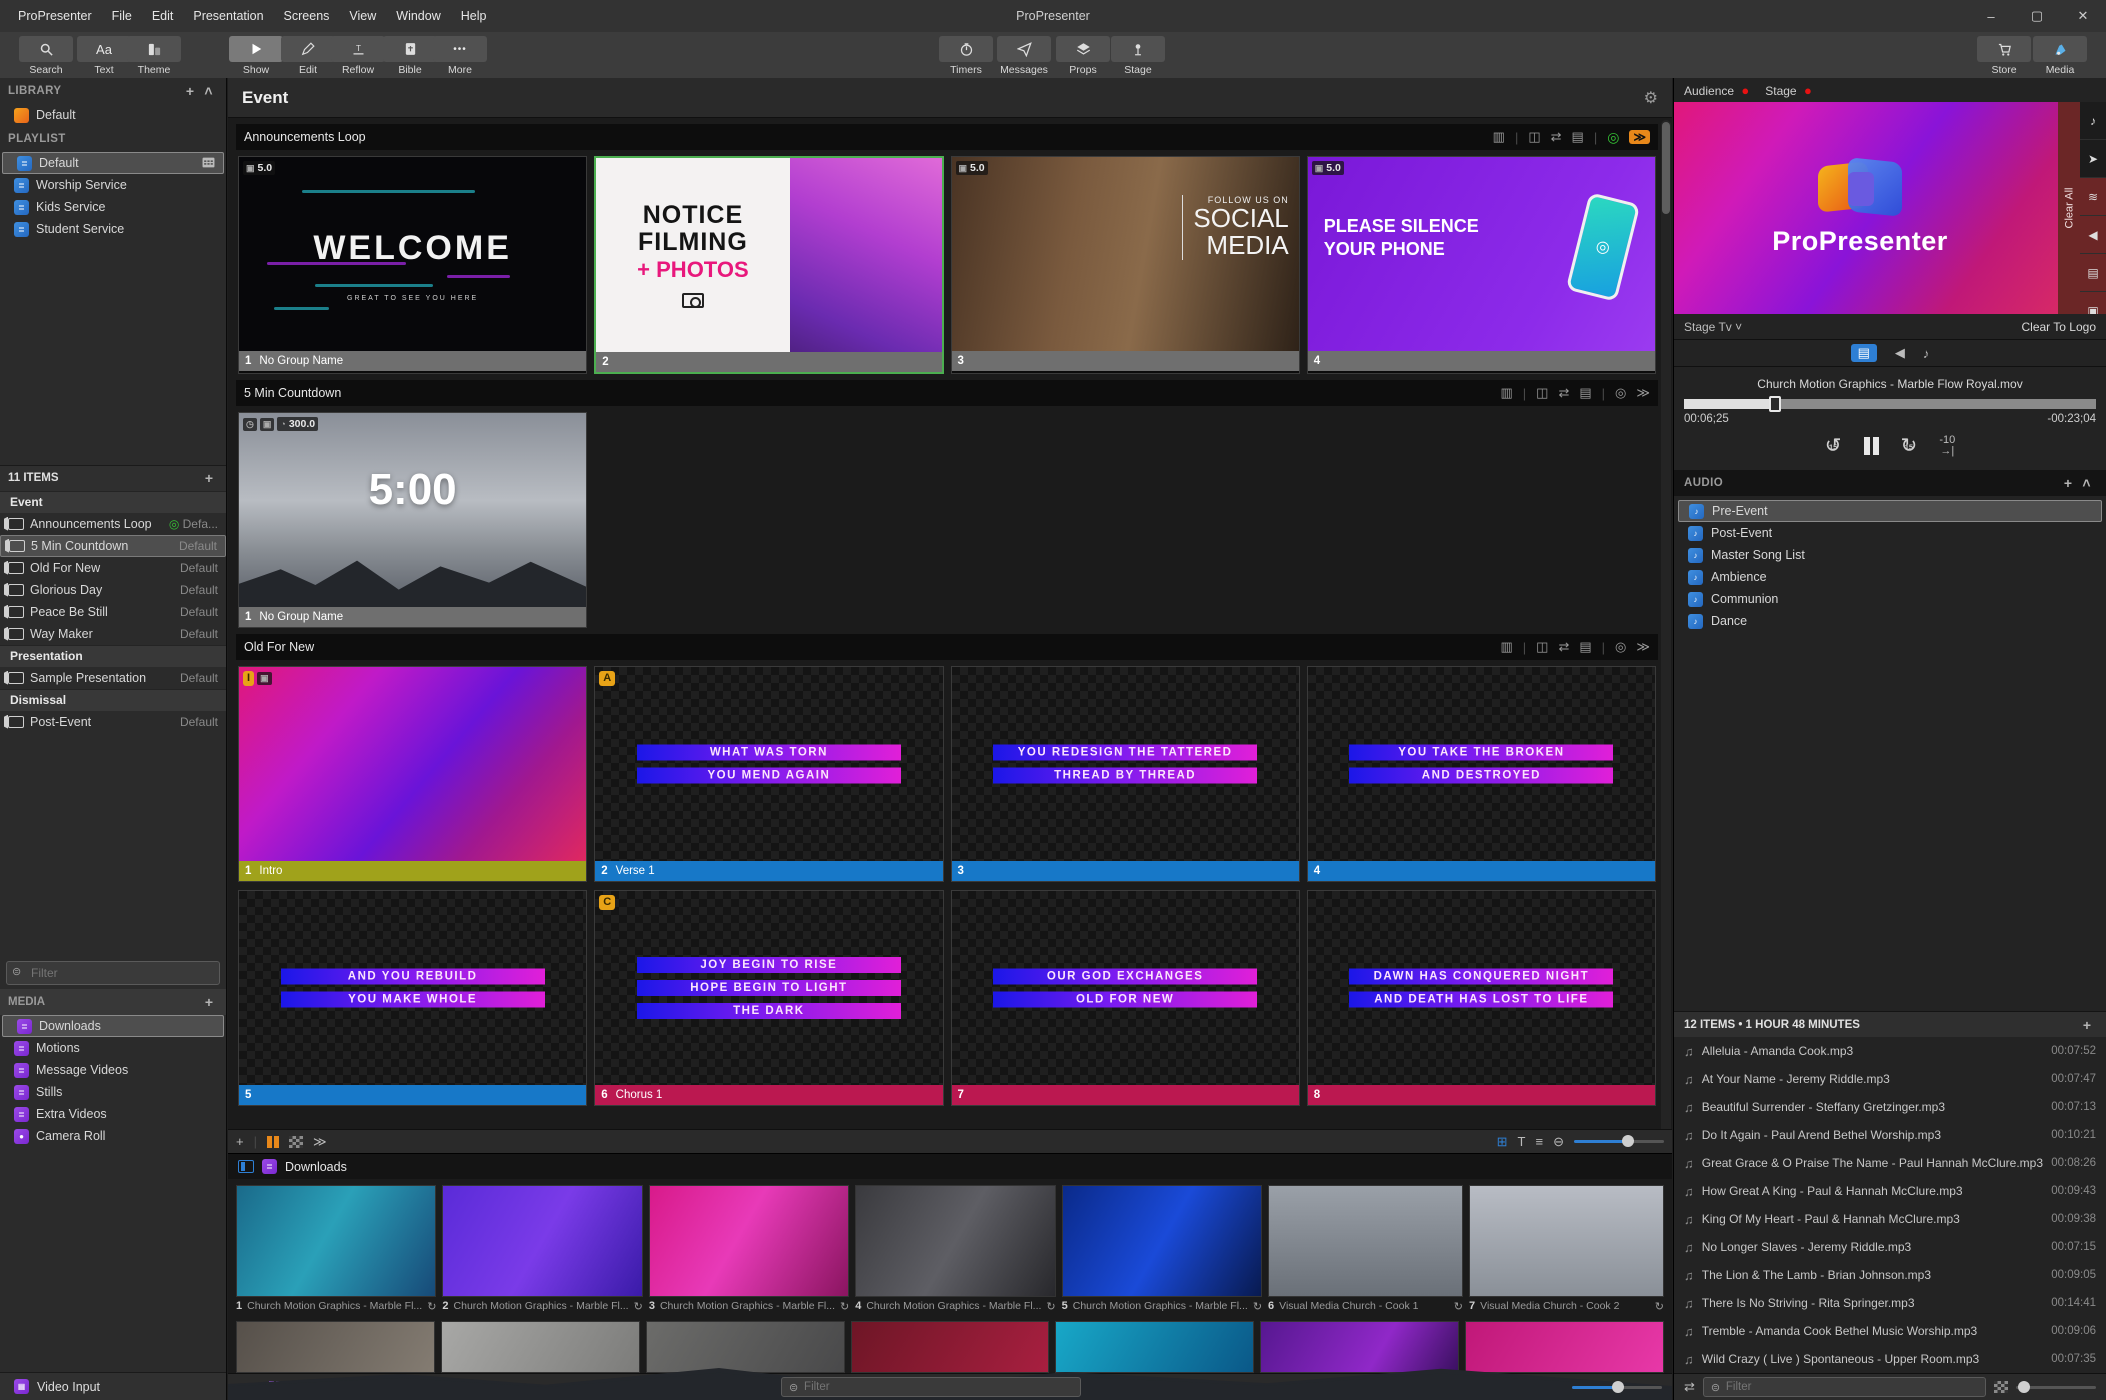  What do you see at coordinates (2093, 273) in the screenshot?
I see `clear-slide-icon: ▤` at bounding box center [2093, 273].